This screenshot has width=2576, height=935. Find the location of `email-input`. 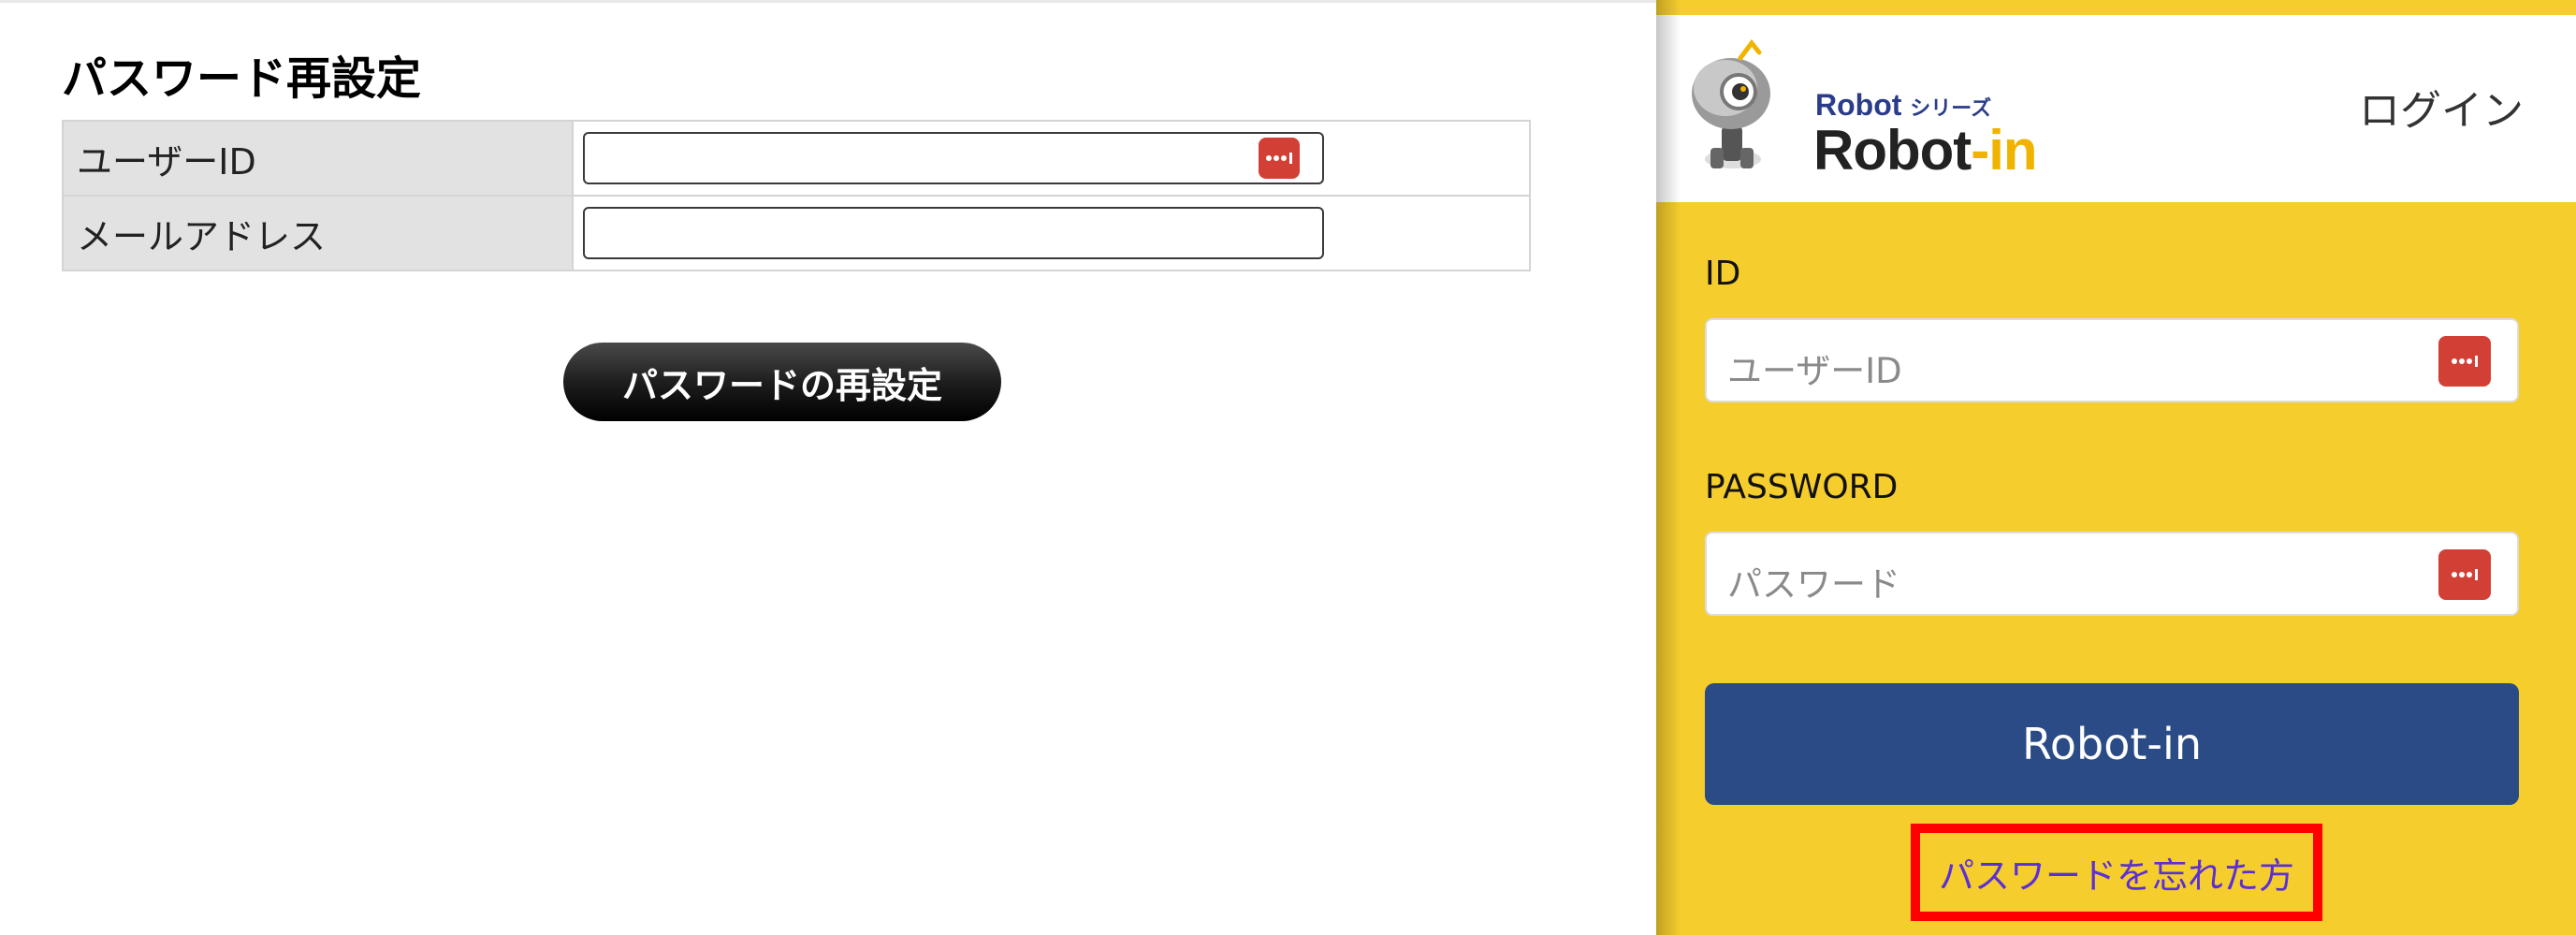

email-input is located at coordinates (953, 233).